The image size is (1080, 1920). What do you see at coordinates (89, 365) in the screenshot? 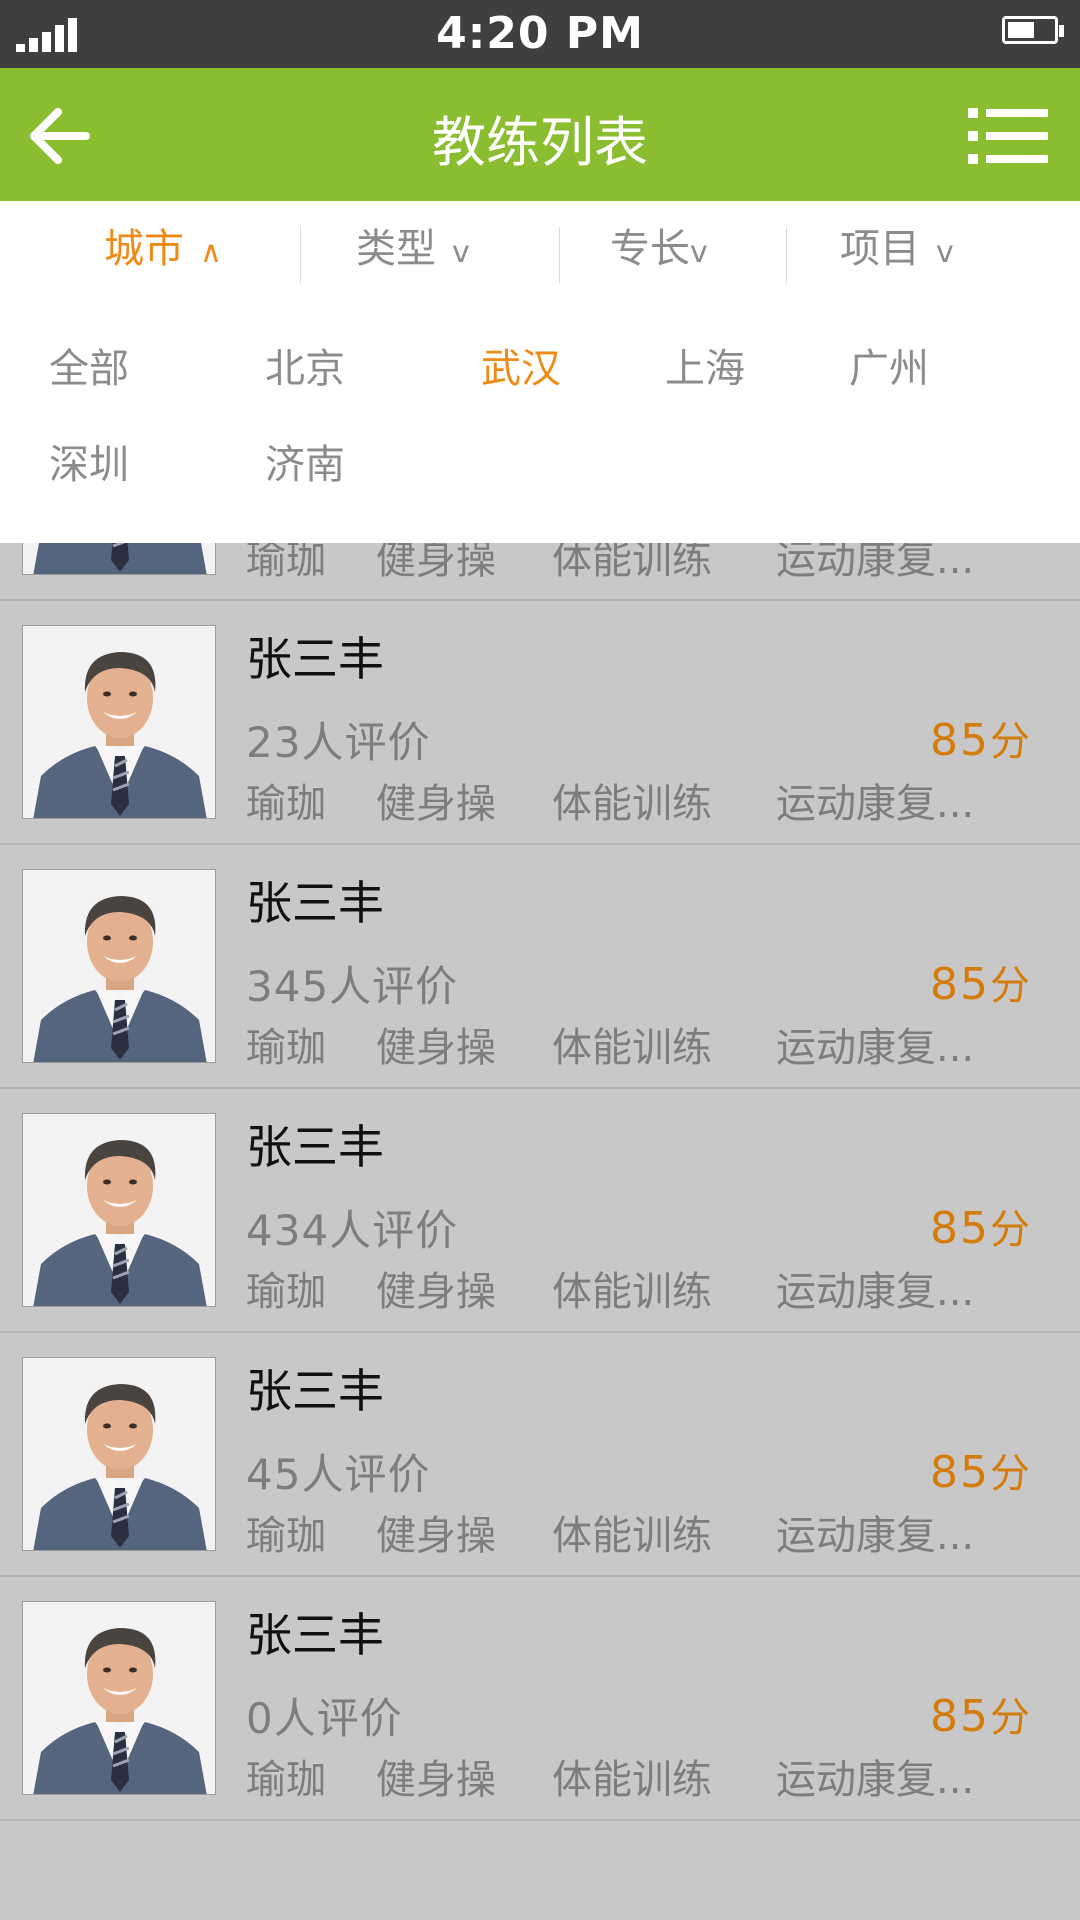
I see `city-option-all: 全部` at bounding box center [89, 365].